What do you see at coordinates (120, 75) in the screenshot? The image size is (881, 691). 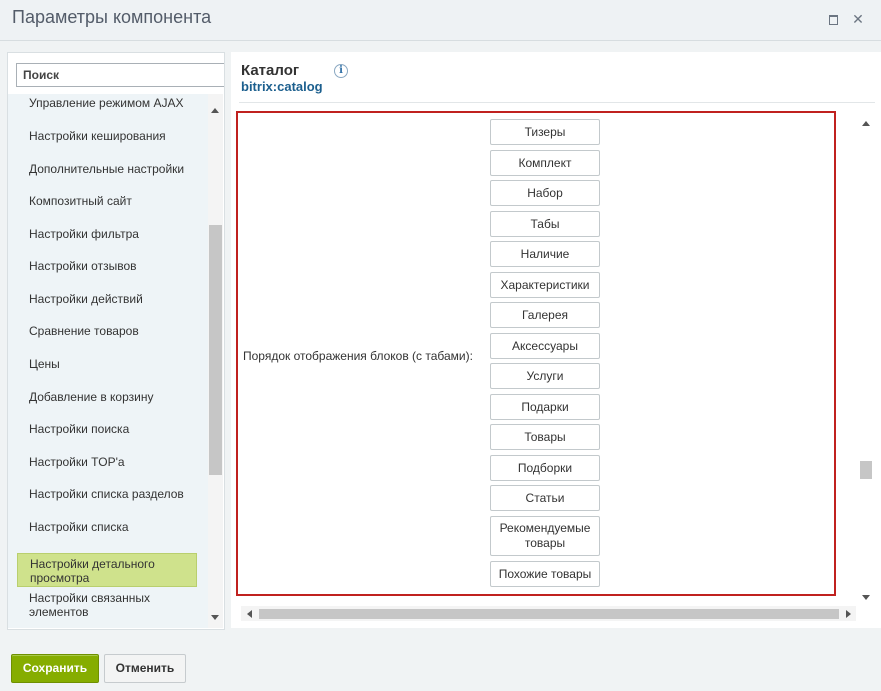 I see `search-input` at bounding box center [120, 75].